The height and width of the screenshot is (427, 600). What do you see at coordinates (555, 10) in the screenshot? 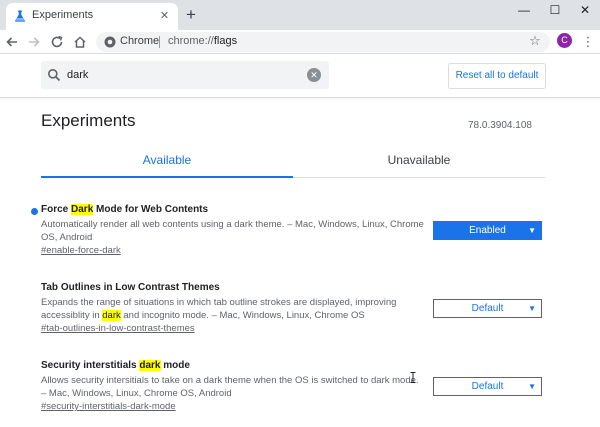
I see `maximize-button: ☐` at bounding box center [555, 10].